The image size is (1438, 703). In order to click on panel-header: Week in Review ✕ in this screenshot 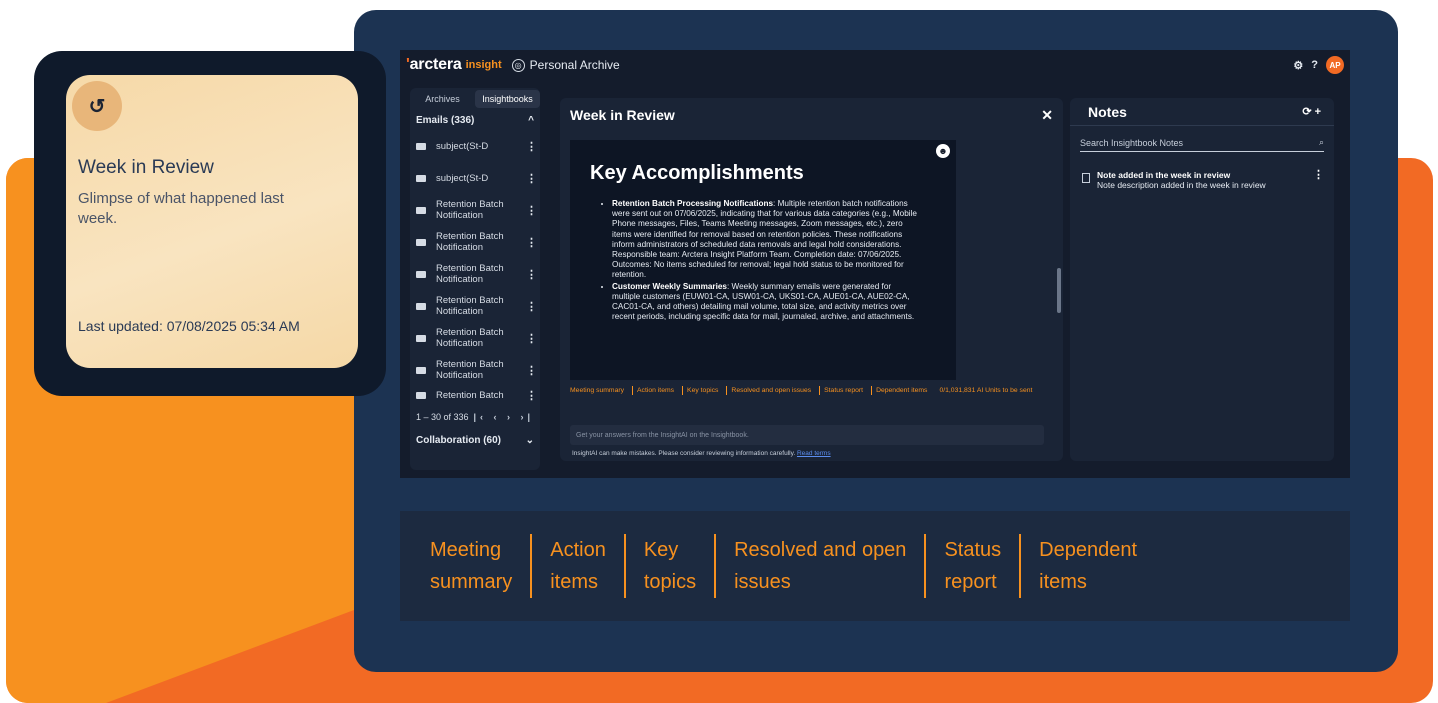, I will do `click(811, 115)`.